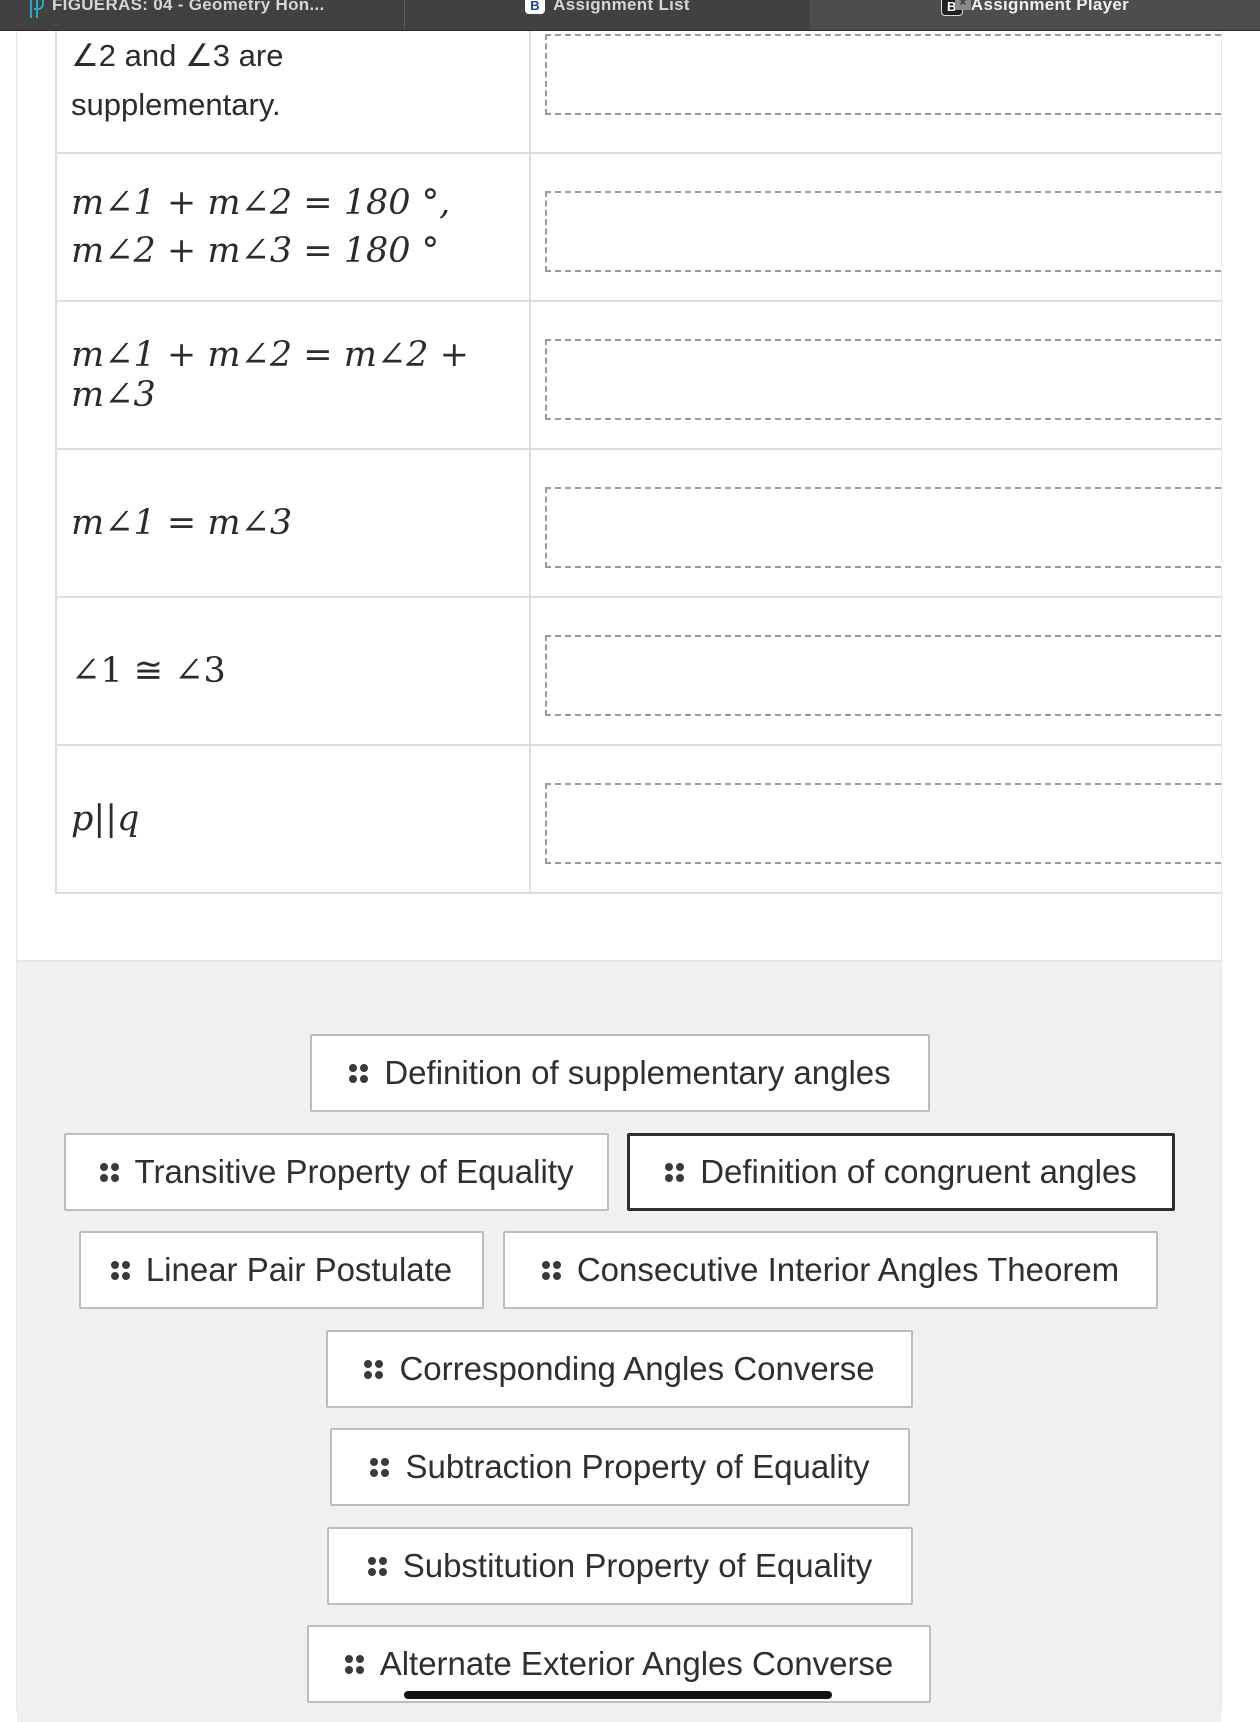 Image resolution: width=1260 pixels, height=1722 pixels. I want to click on proof-row: p||q, so click(638, 820).